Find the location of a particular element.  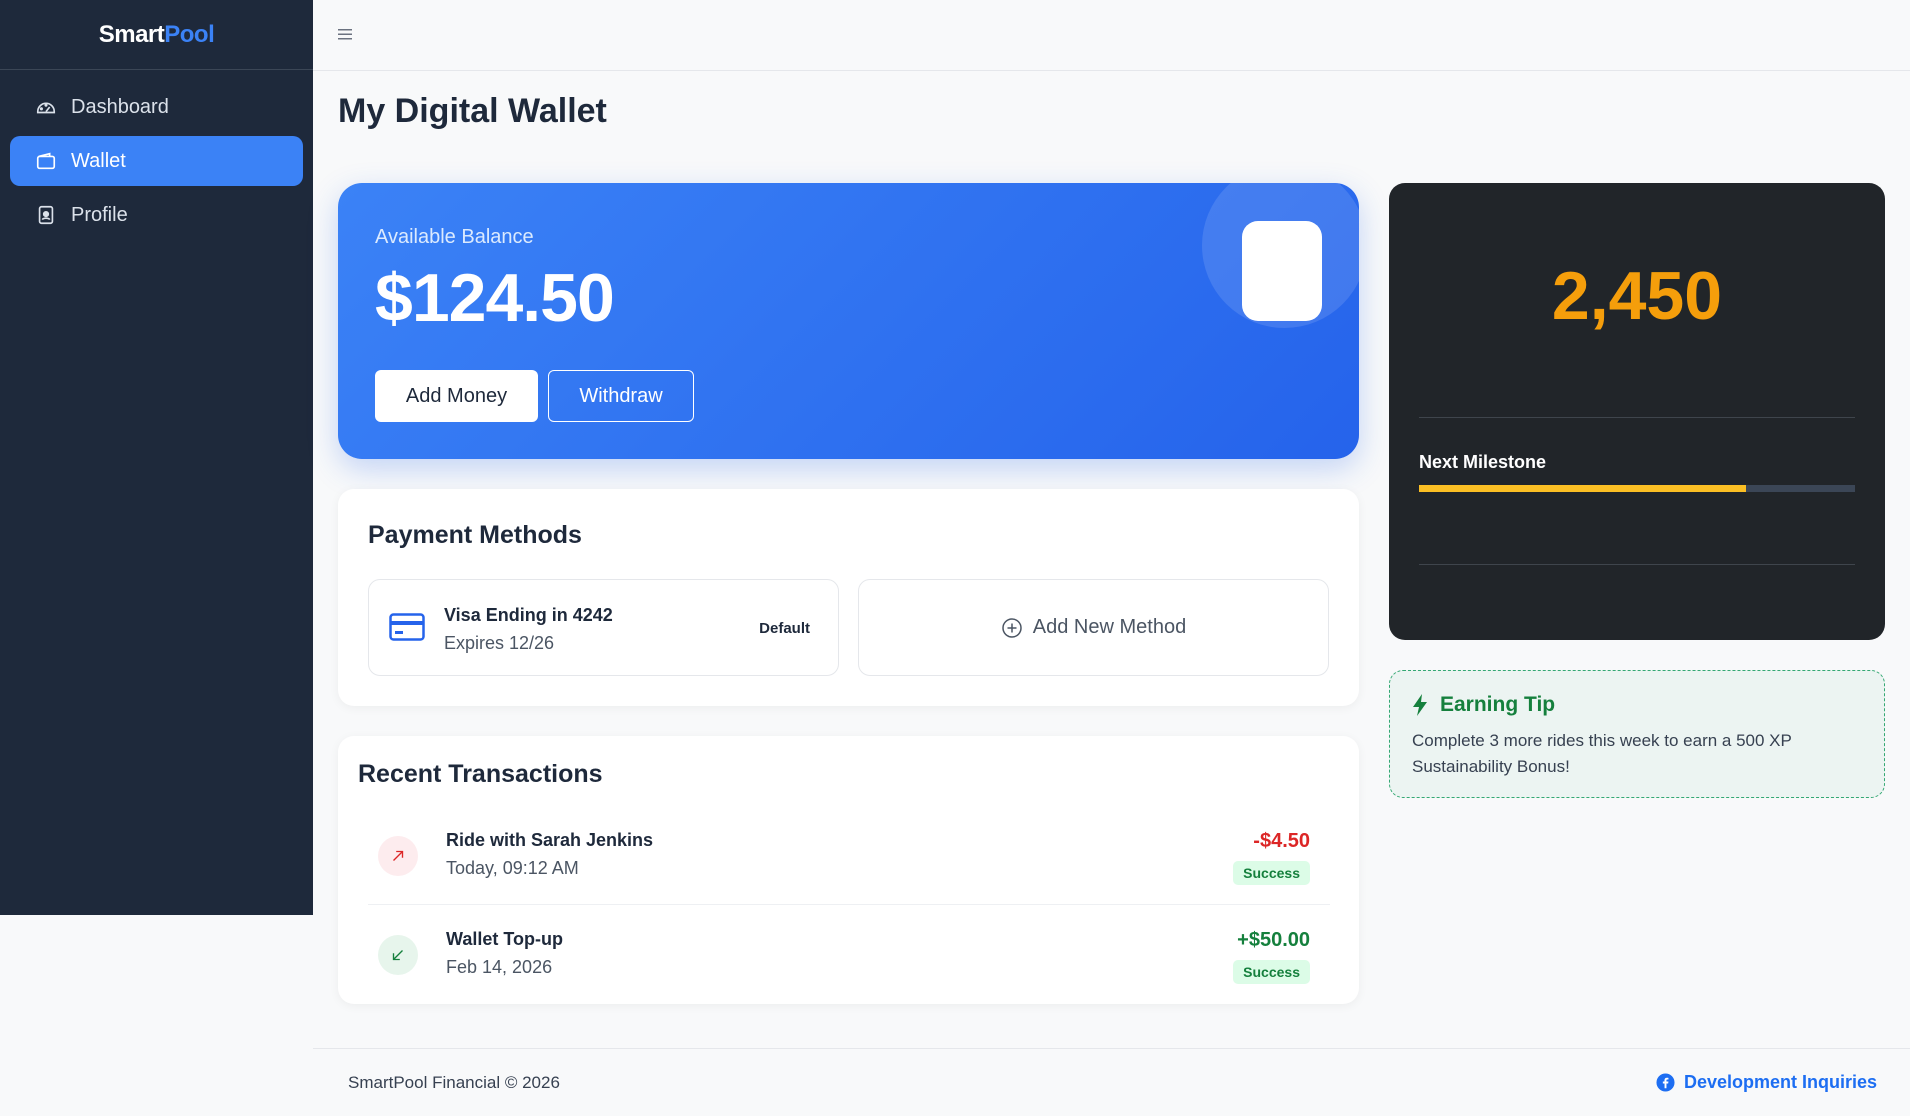

xp-card: 2,450 Next Milestone is located at coordinates (1637, 411).